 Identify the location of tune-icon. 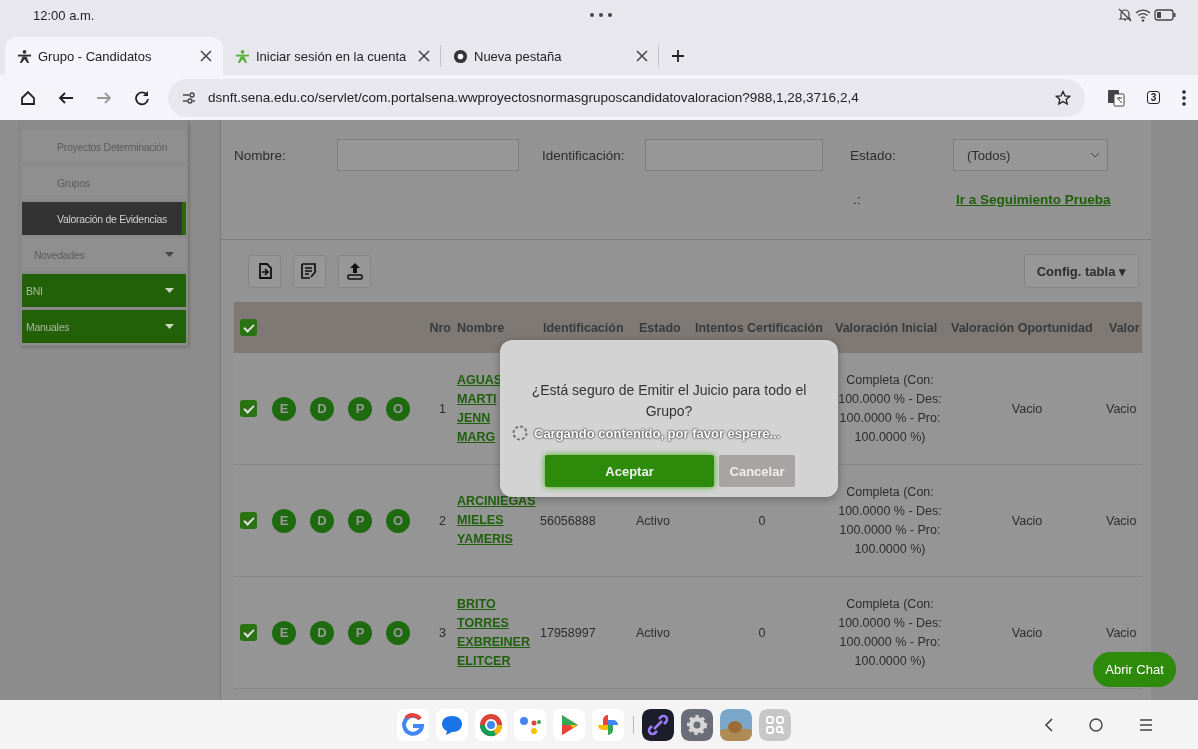
(189, 97).